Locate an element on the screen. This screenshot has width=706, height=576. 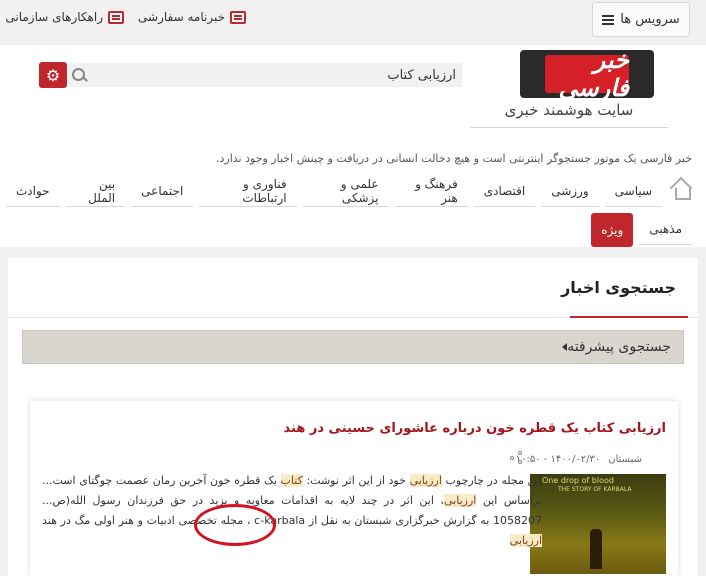
result-source: شبستان is located at coordinates (625, 459).